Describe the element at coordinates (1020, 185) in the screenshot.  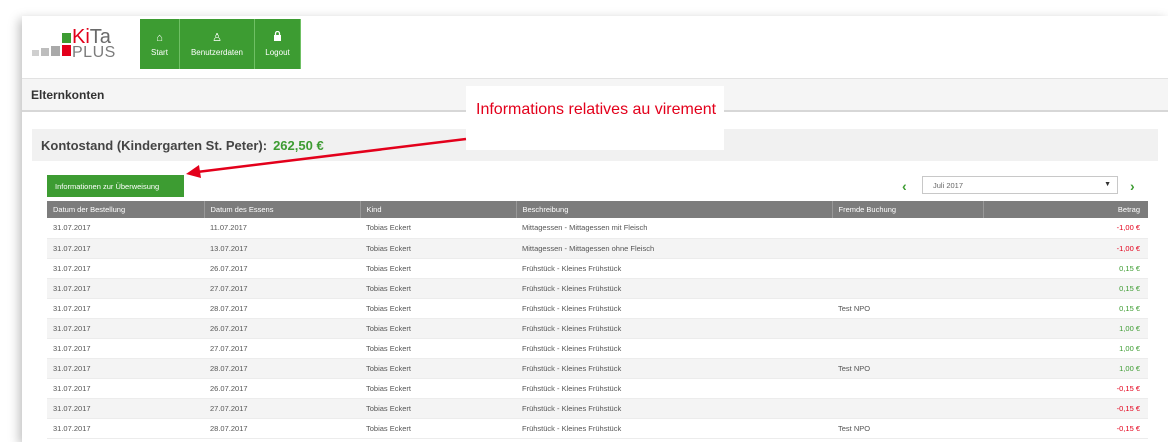
I see `month-select: Juli 2017 ▼` at that location.